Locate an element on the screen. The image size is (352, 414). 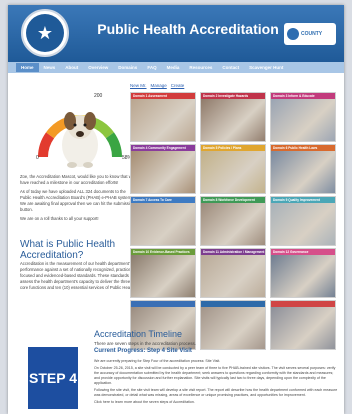
domain-tile-1: Domain 1 Assessment is located at coordinates (163, 117).